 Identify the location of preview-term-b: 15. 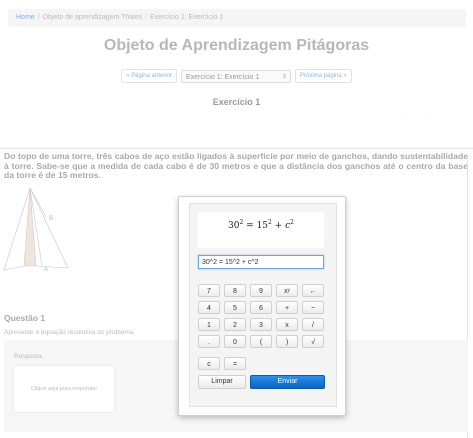
(262, 226).